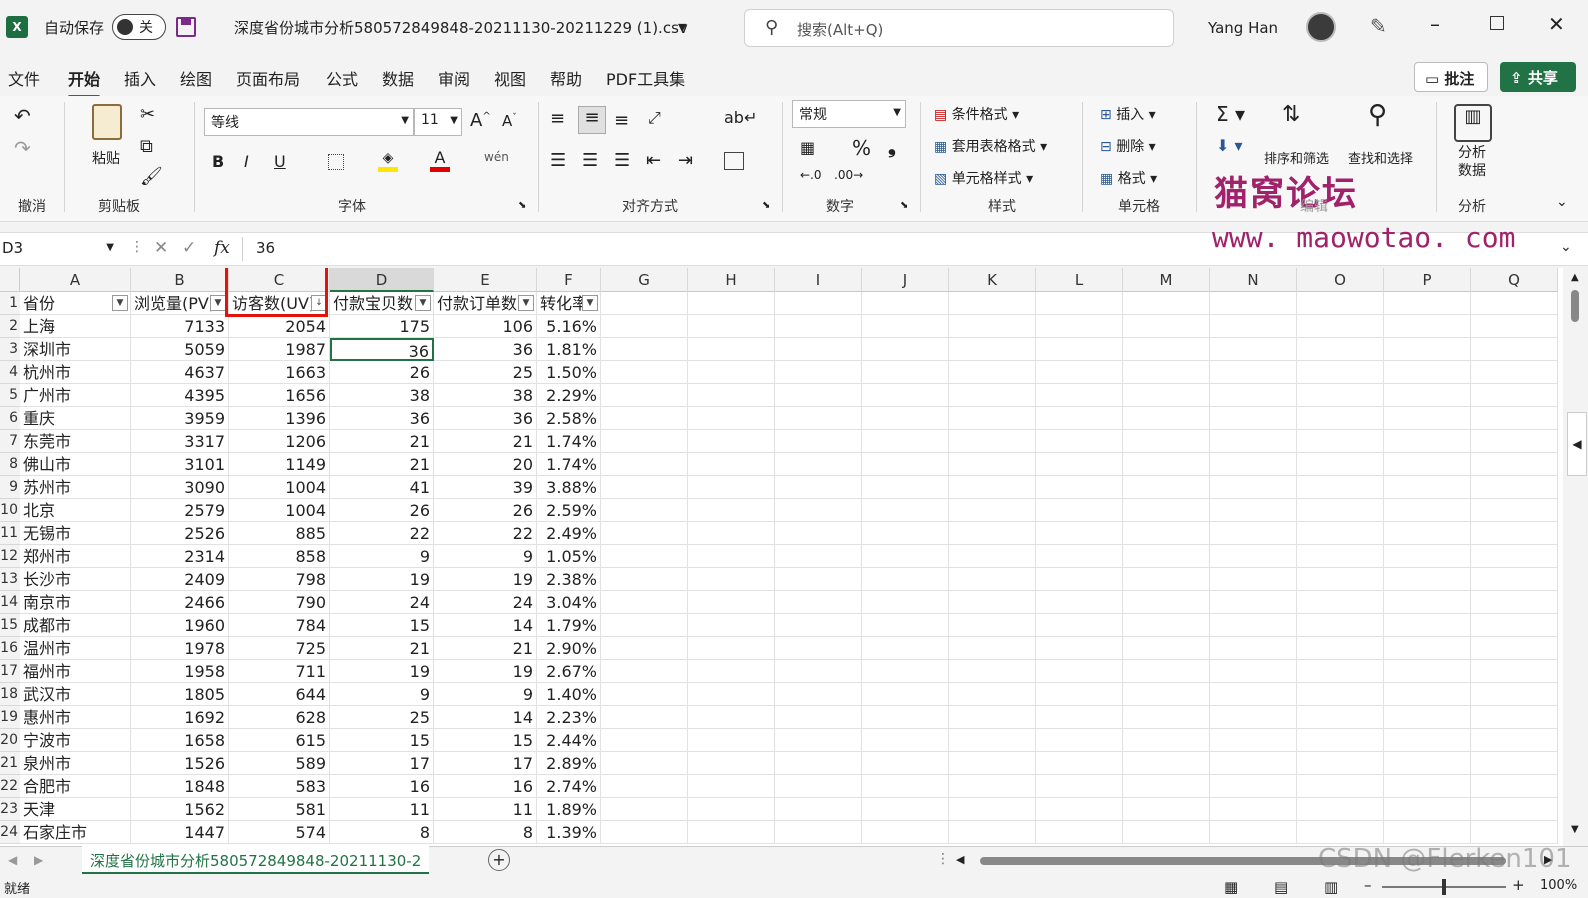 The width and height of the screenshot is (1588, 898). Describe the element at coordinates (75, 395) in the screenshot. I see `table-cell: 广州市` at that location.